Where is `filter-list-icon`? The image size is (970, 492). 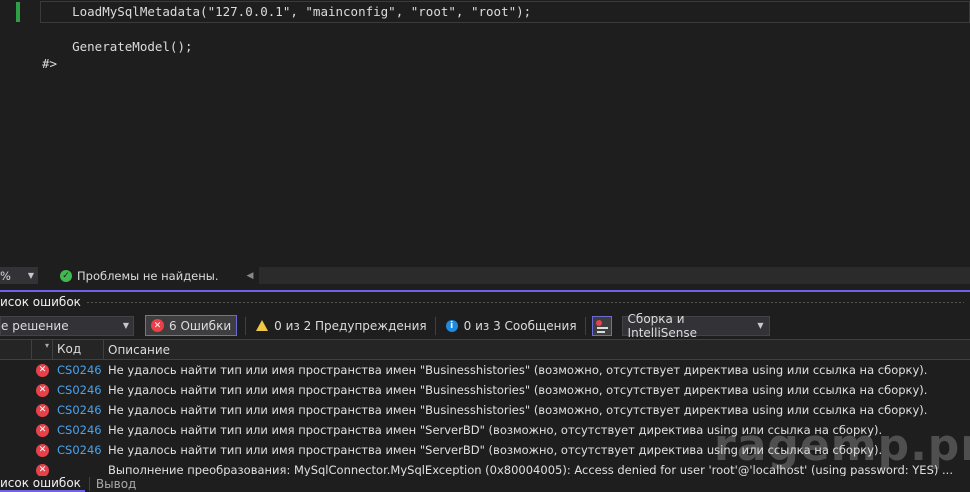 filter-list-icon is located at coordinates (601, 325).